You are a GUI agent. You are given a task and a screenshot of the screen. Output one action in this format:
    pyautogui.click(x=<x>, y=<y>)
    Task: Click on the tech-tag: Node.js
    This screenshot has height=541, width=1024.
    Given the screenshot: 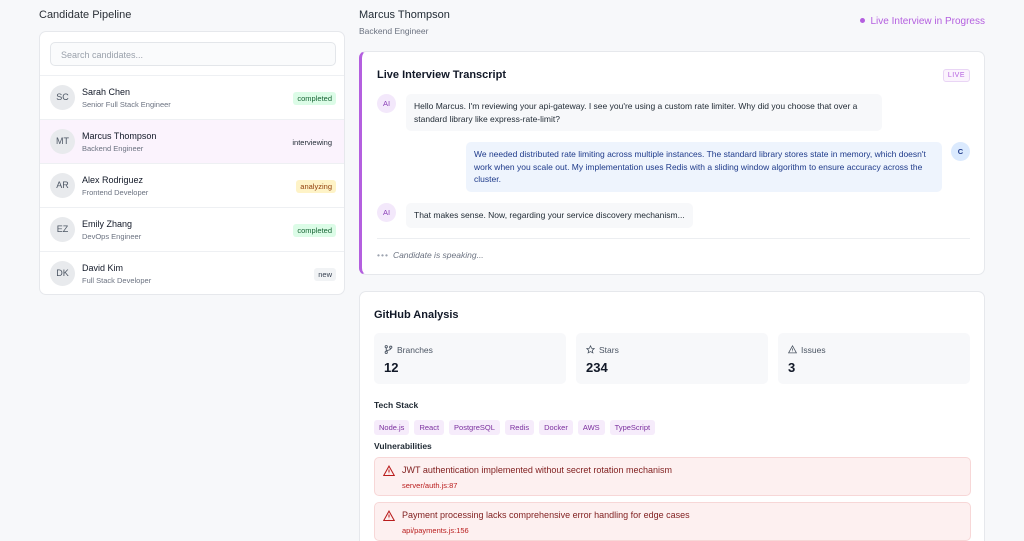 What is the action you would take?
    pyautogui.click(x=392, y=427)
    